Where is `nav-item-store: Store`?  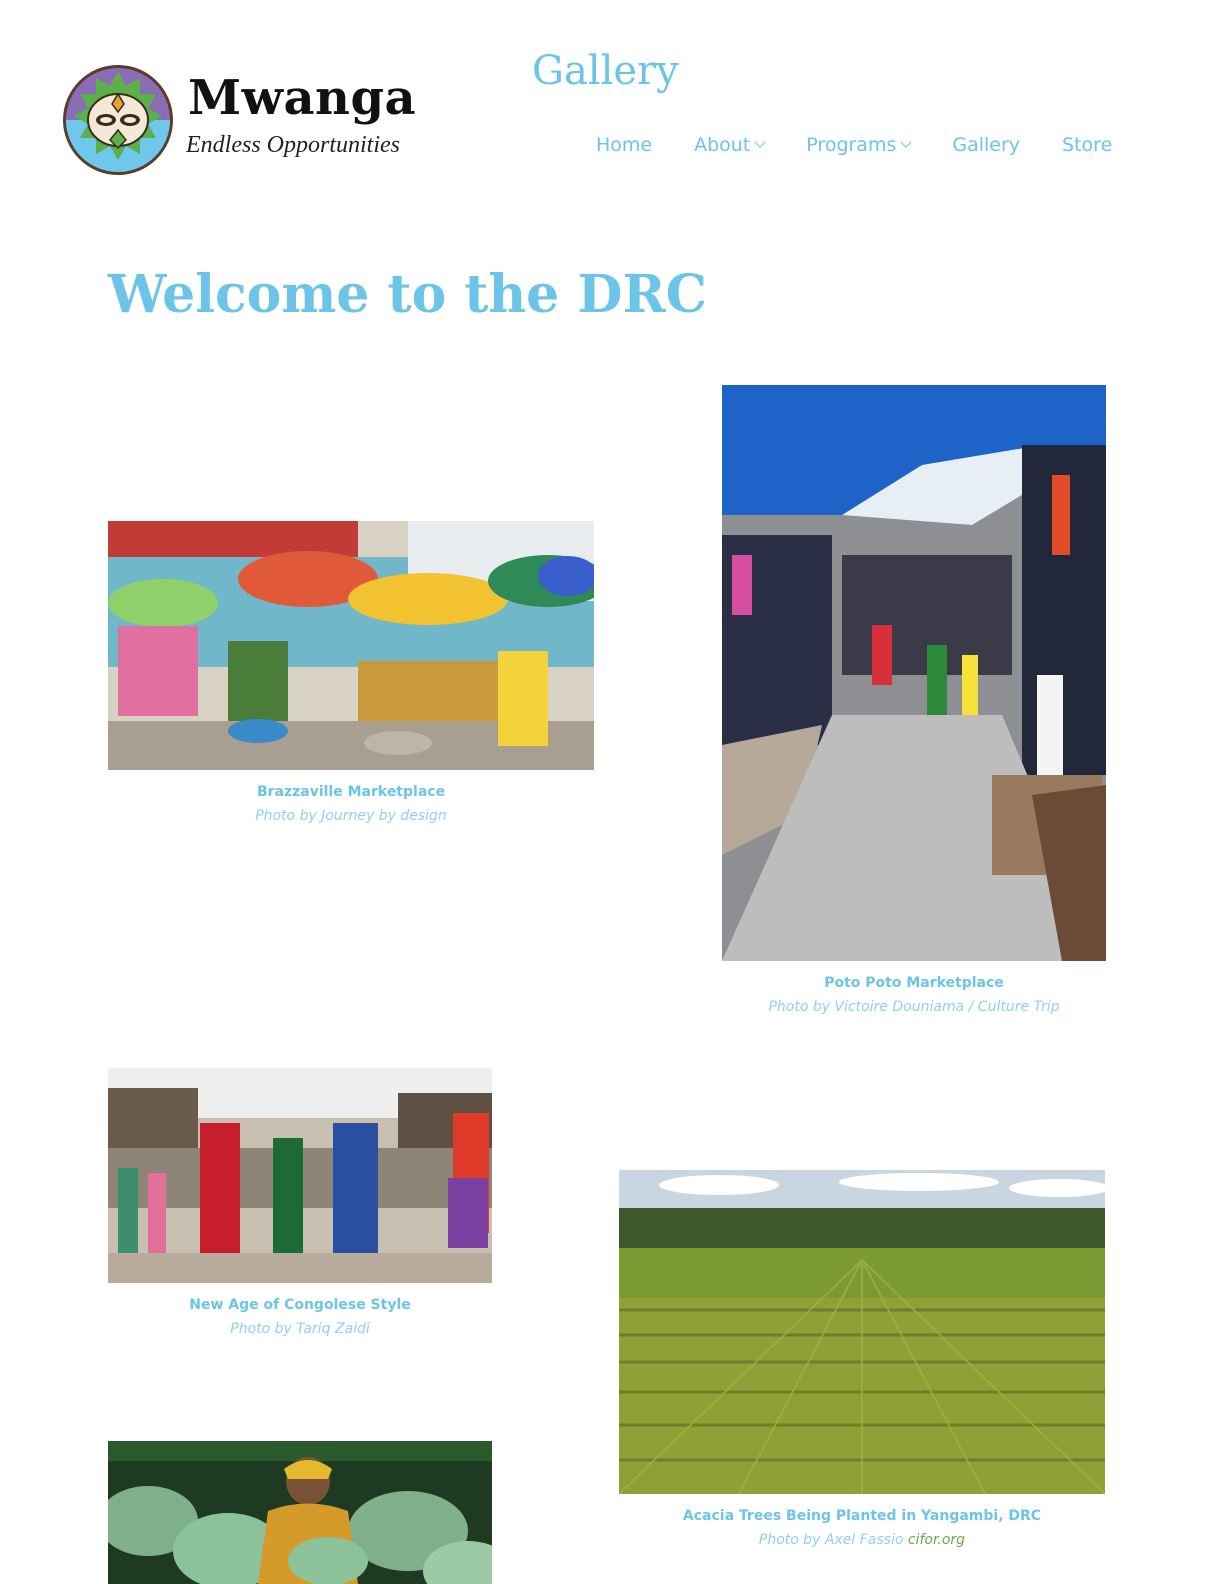
nav-item-store: Store is located at coordinates (1087, 145).